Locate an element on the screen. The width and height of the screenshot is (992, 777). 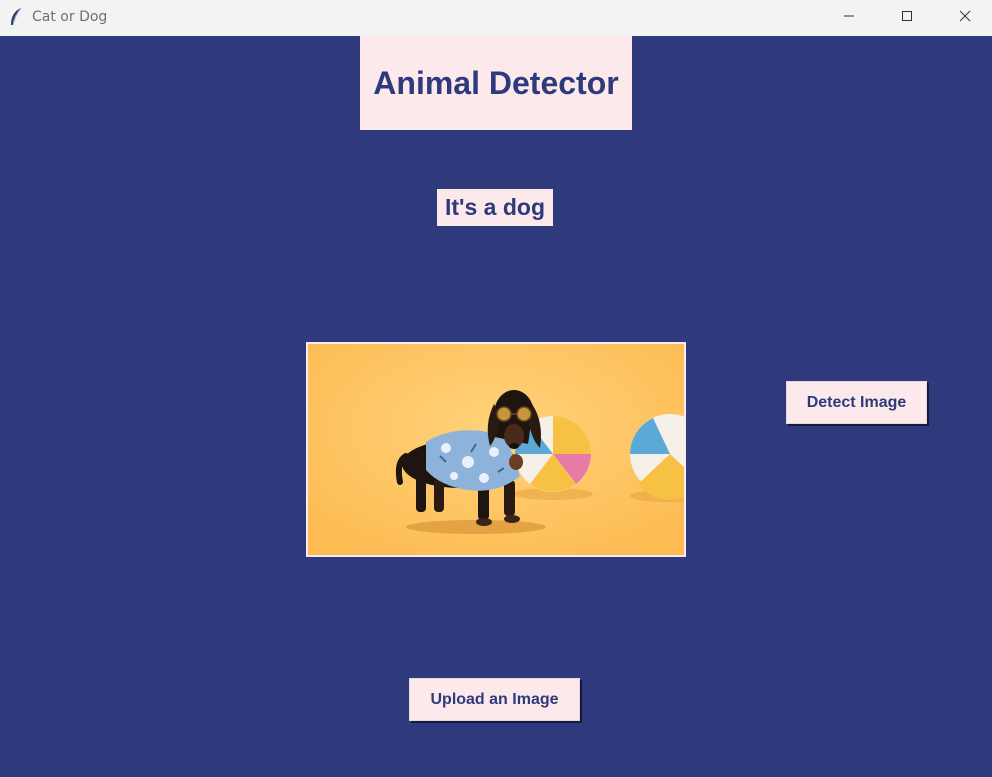
result-panel: It's a dog is located at coordinates (495, 207).